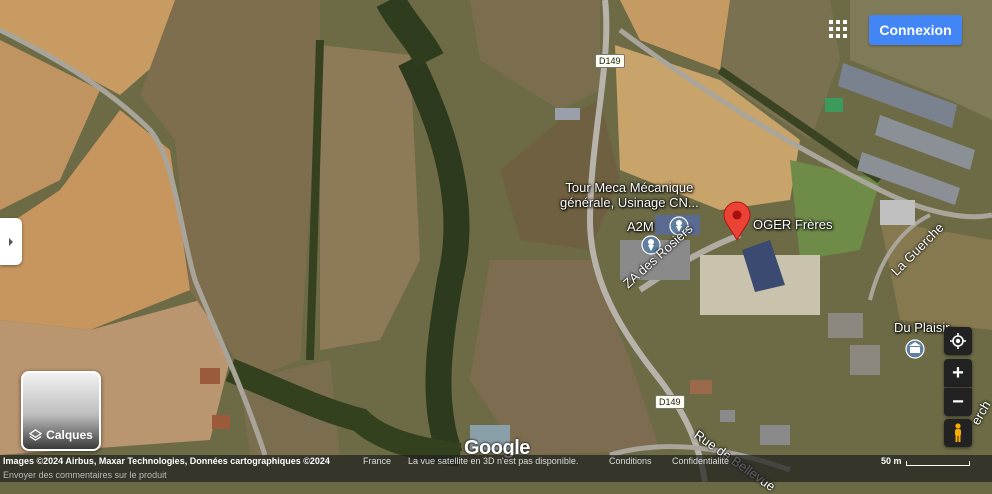 The height and width of the screenshot is (494, 992). I want to click on side-panel-toggle, so click(11, 241).